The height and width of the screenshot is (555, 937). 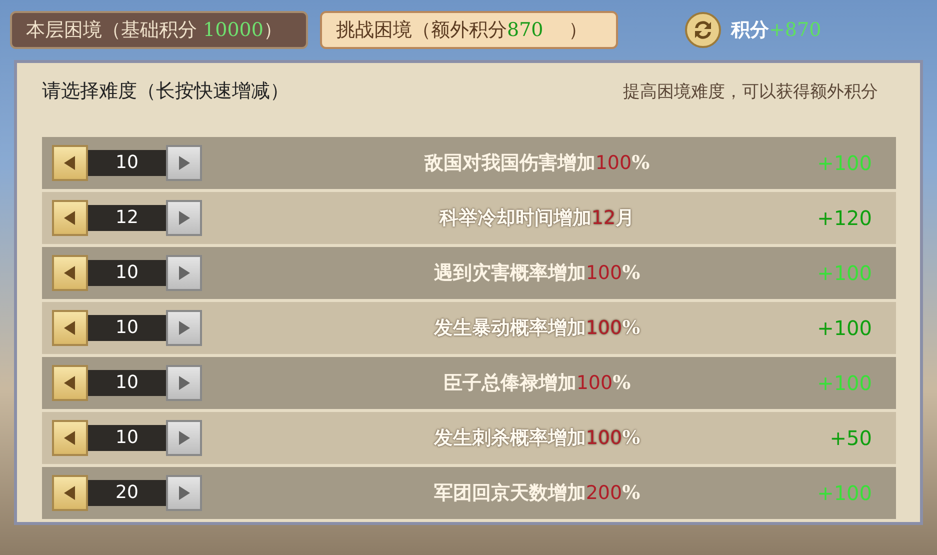 What do you see at coordinates (750, 91) in the screenshot?
I see `hint-text: 提高困境难度，可以获得额外积分` at bounding box center [750, 91].